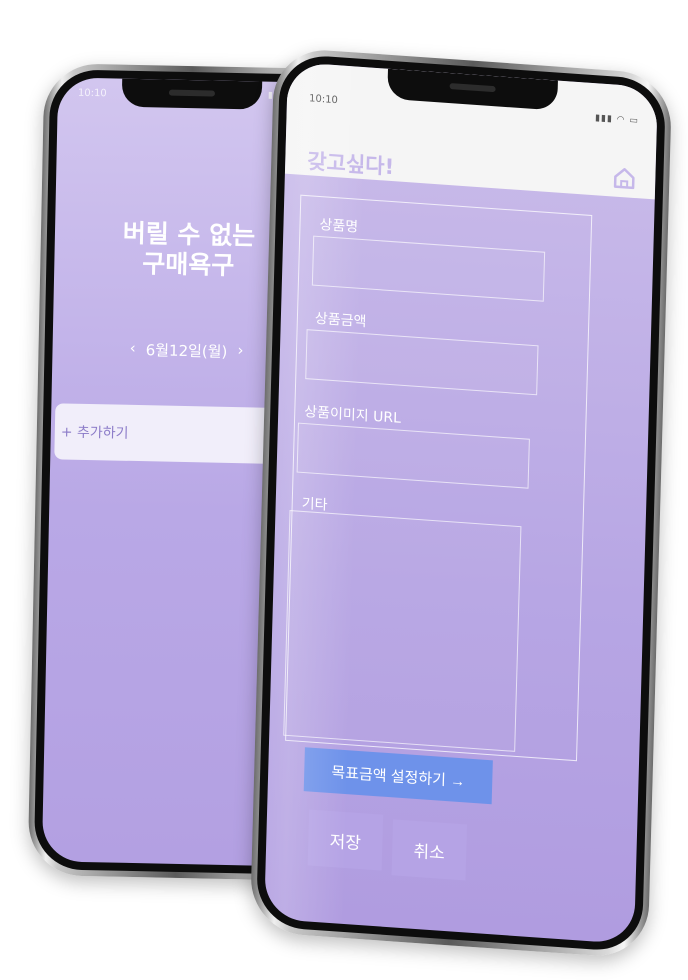  What do you see at coordinates (186, 351) in the screenshot?
I see `date-label: 6월12일(월)` at bounding box center [186, 351].